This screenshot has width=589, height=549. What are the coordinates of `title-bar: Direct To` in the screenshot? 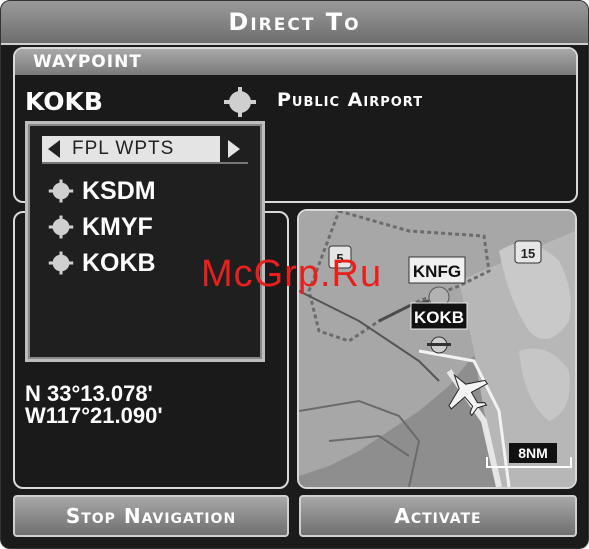 It's located at (294, 23).